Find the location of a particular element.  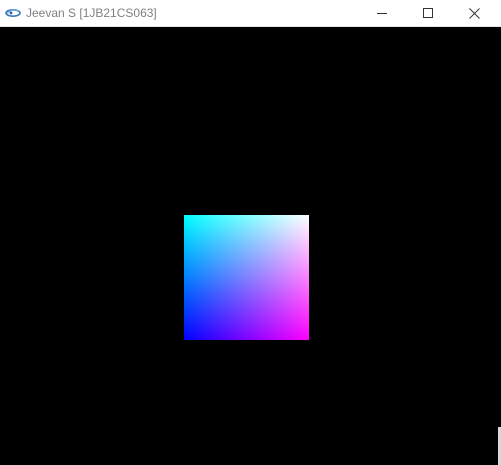

close-icon is located at coordinates (474, 13).